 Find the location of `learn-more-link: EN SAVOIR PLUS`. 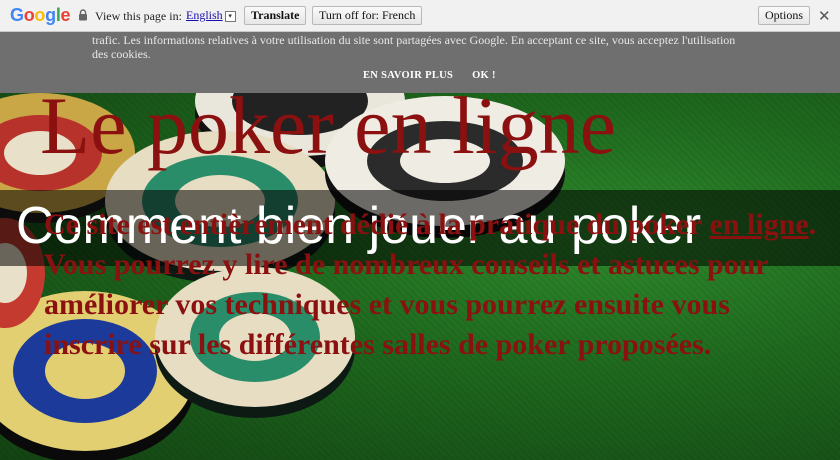

learn-more-link: EN SAVOIR PLUS is located at coordinates (408, 75).